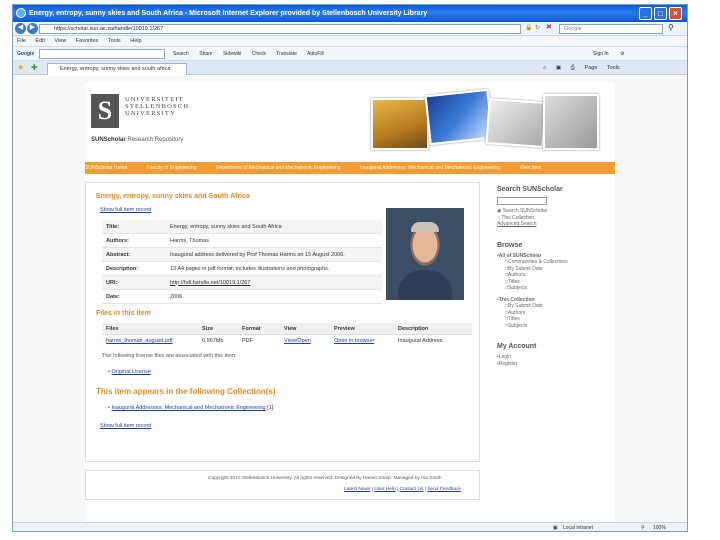 The height and width of the screenshot is (540, 720). Describe the element at coordinates (60, 41) in the screenshot. I see `menu-view: View` at that location.